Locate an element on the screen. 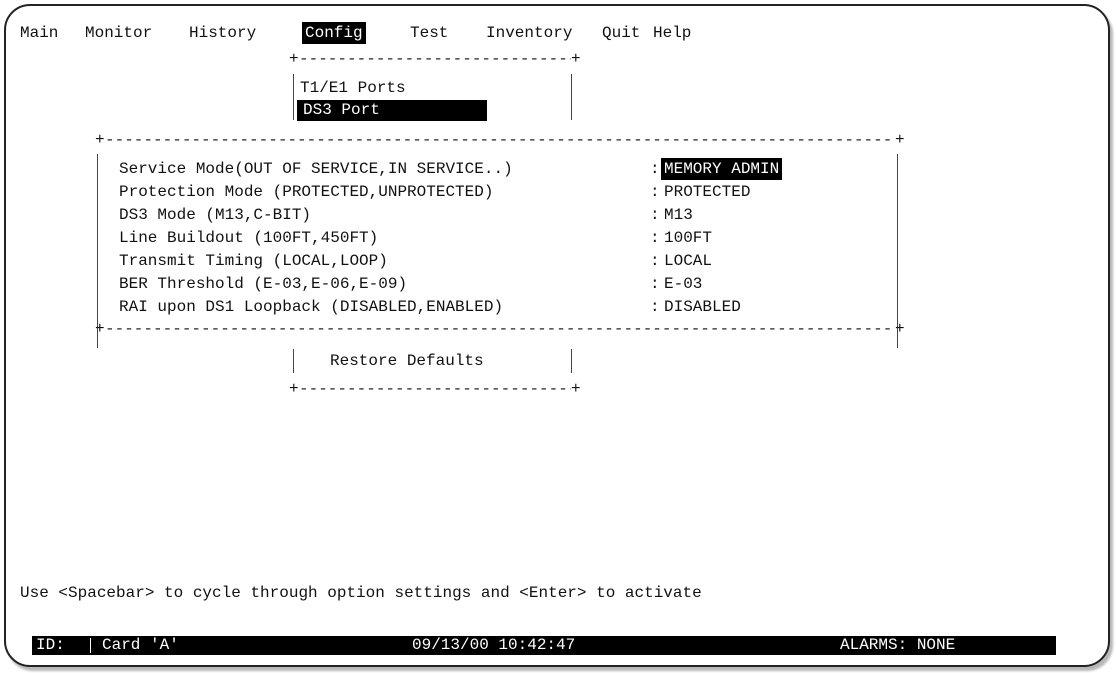  setting-value: E-03 is located at coordinates (683, 284).